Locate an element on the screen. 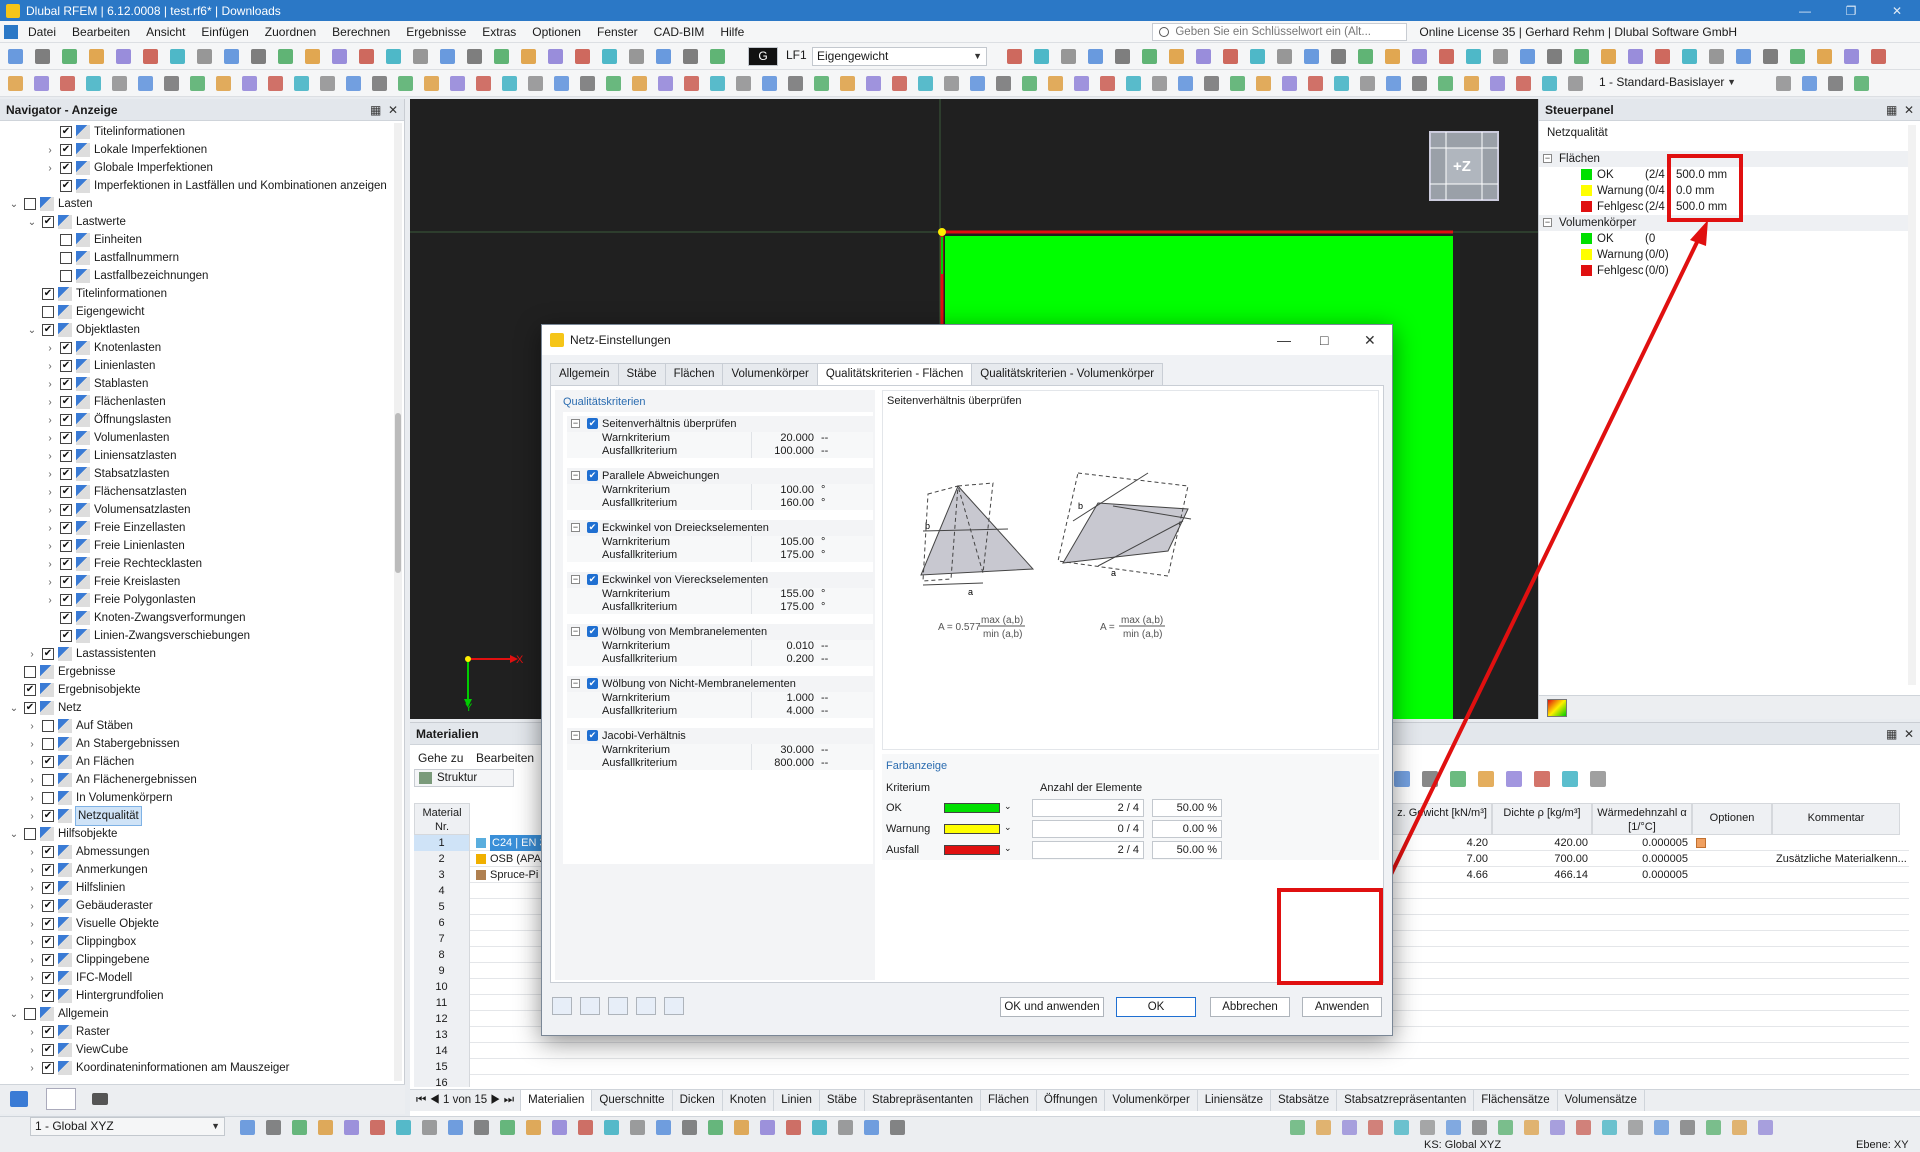 The image size is (1920, 1152). apply-button: Anwenden is located at coordinates (1342, 1007).